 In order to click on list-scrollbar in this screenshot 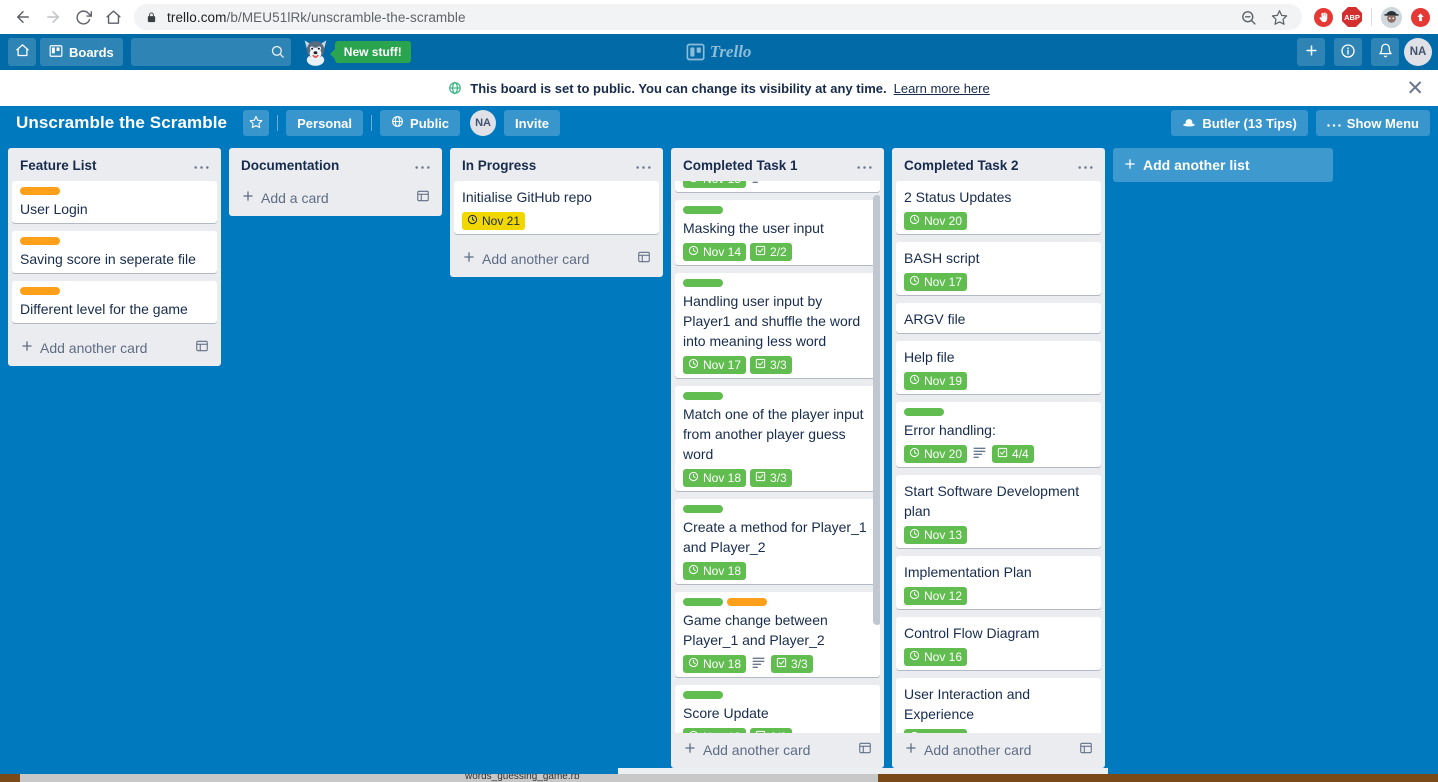, I will do `click(876, 410)`.